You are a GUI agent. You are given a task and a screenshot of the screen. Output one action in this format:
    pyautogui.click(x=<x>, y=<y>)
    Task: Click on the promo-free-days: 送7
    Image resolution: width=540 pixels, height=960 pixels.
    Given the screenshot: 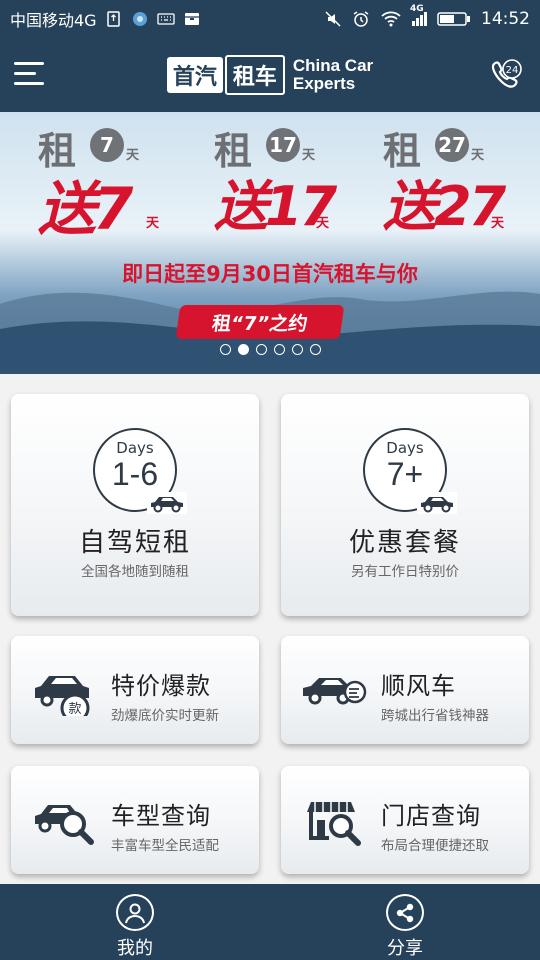 What is the action you would take?
    pyautogui.click(x=85, y=209)
    